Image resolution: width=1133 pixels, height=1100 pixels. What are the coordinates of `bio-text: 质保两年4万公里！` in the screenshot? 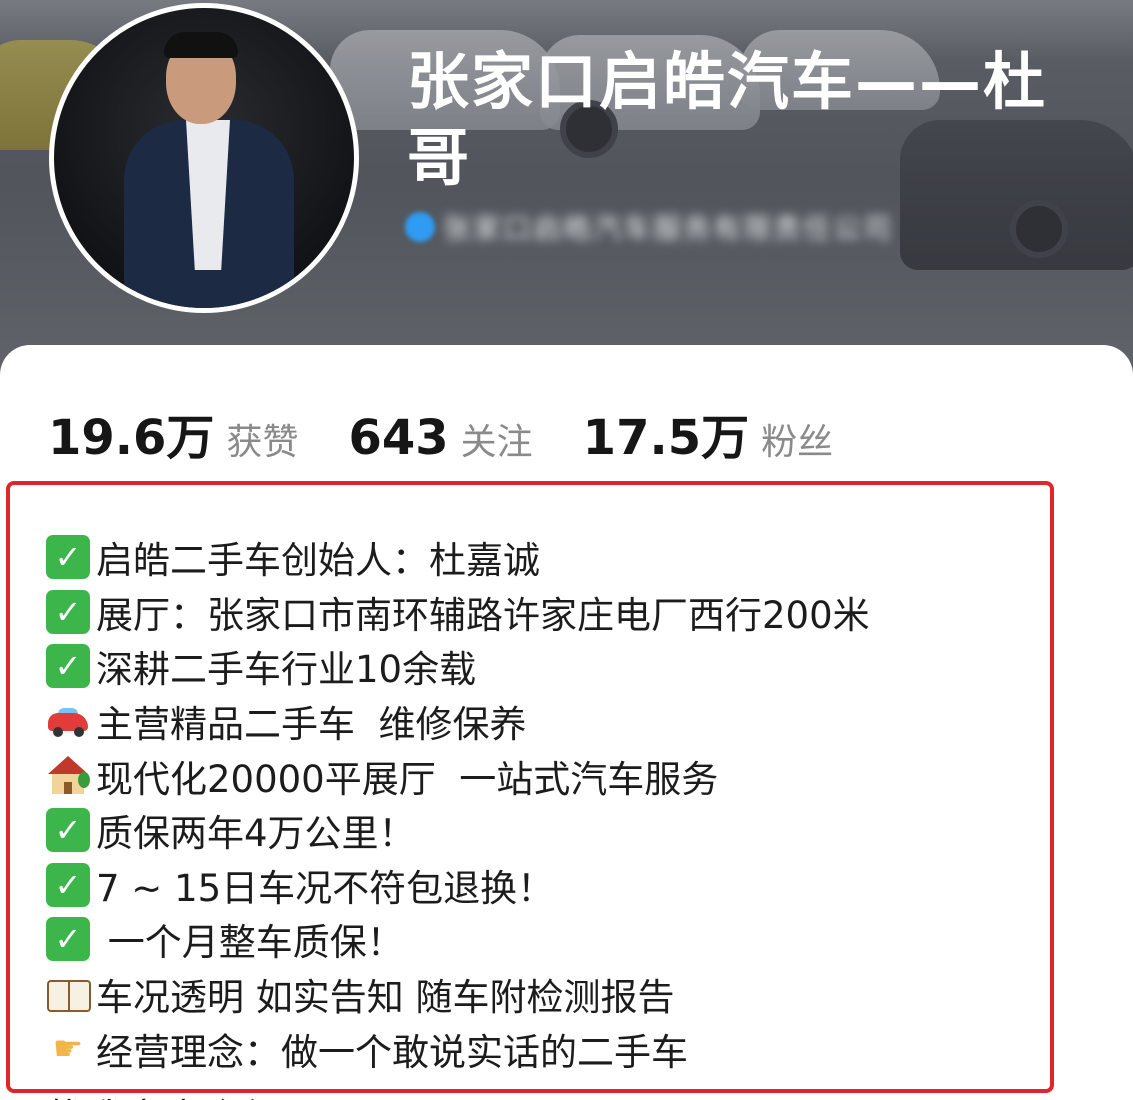 It's located at (256, 834).